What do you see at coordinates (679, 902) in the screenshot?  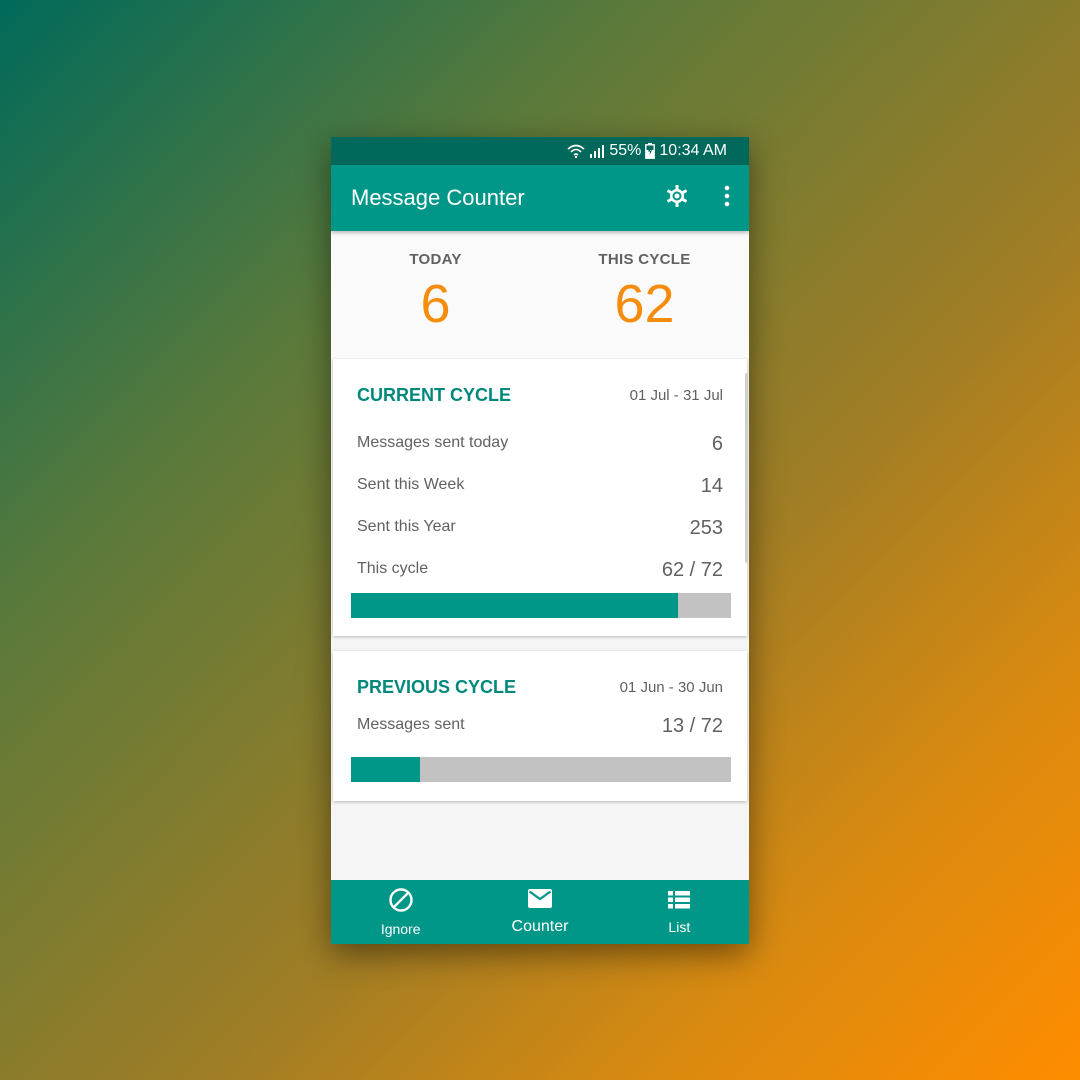 I see `list-icon` at bounding box center [679, 902].